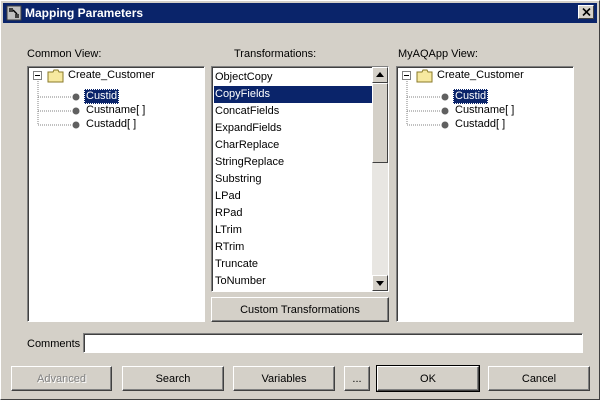 The image size is (600, 400). I want to click on list-item-concatfields: ConcatFields, so click(293, 111).